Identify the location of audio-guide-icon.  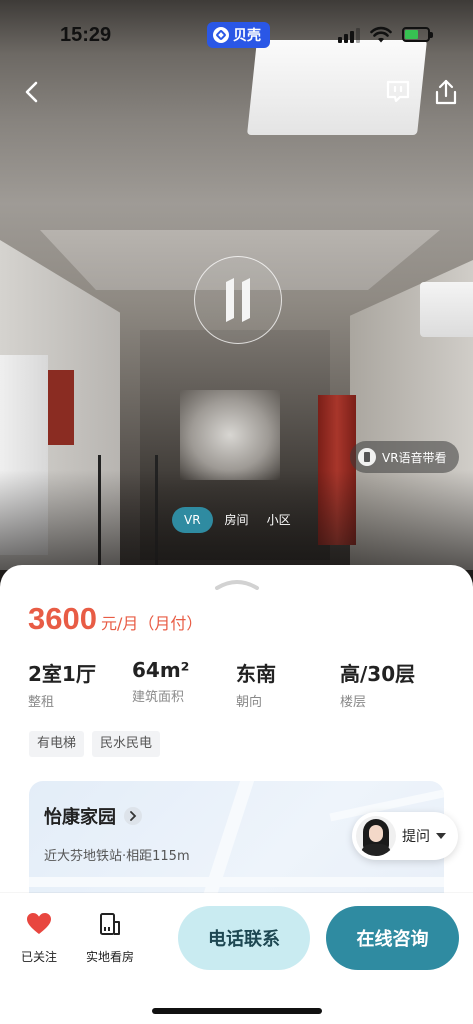
(367, 457).